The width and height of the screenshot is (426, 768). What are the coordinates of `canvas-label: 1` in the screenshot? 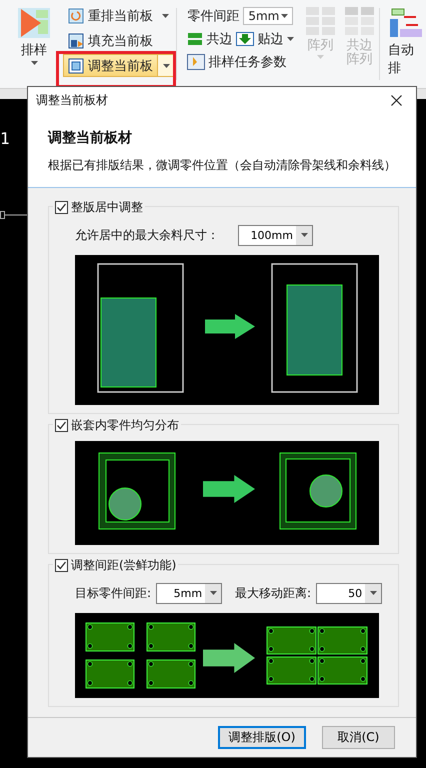 It's located at (5, 138).